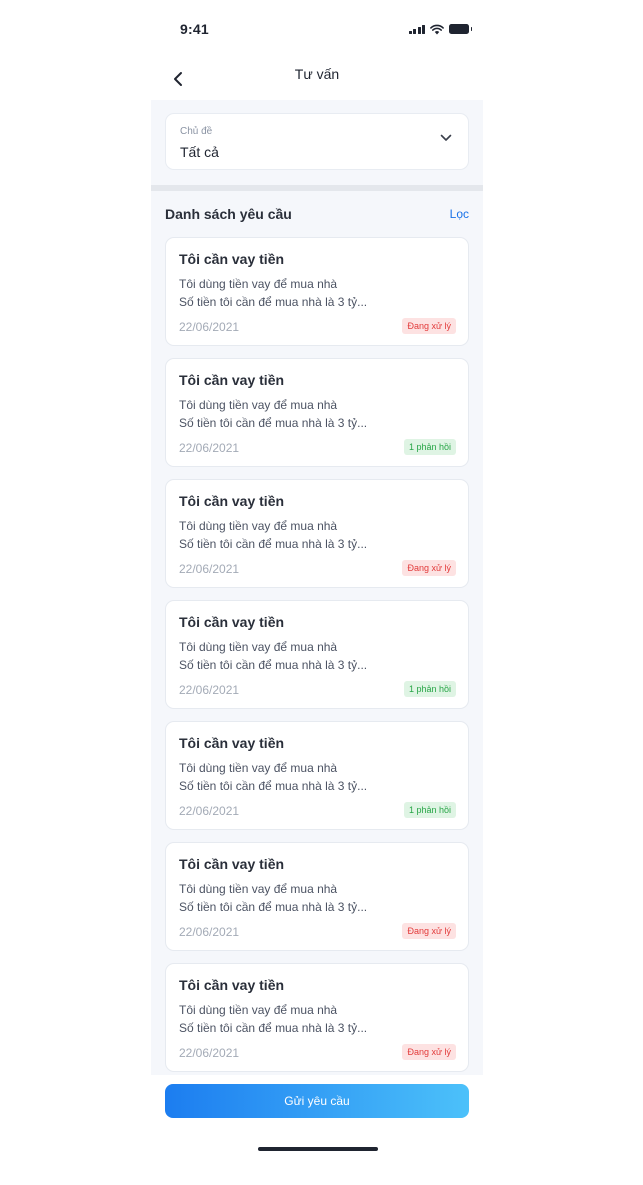  Describe the element at coordinates (196, 131) in the screenshot. I see `topic-label: Chủ đề` at that location.